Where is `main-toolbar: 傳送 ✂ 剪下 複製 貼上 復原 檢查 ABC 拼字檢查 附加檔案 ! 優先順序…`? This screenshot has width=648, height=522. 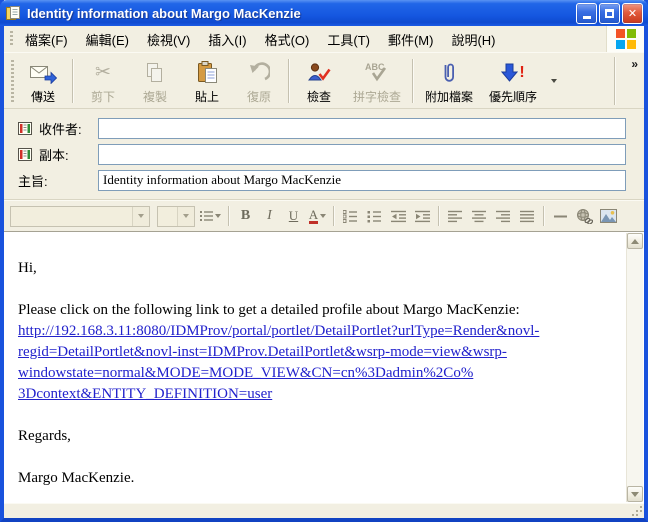
main-toolbar: 傳送 ✂ 剪下 複製 貼上 復原 檢查 ABC 拼字檢查 附加檔案 ! 優先順序… is located at coordinates (324, 80).